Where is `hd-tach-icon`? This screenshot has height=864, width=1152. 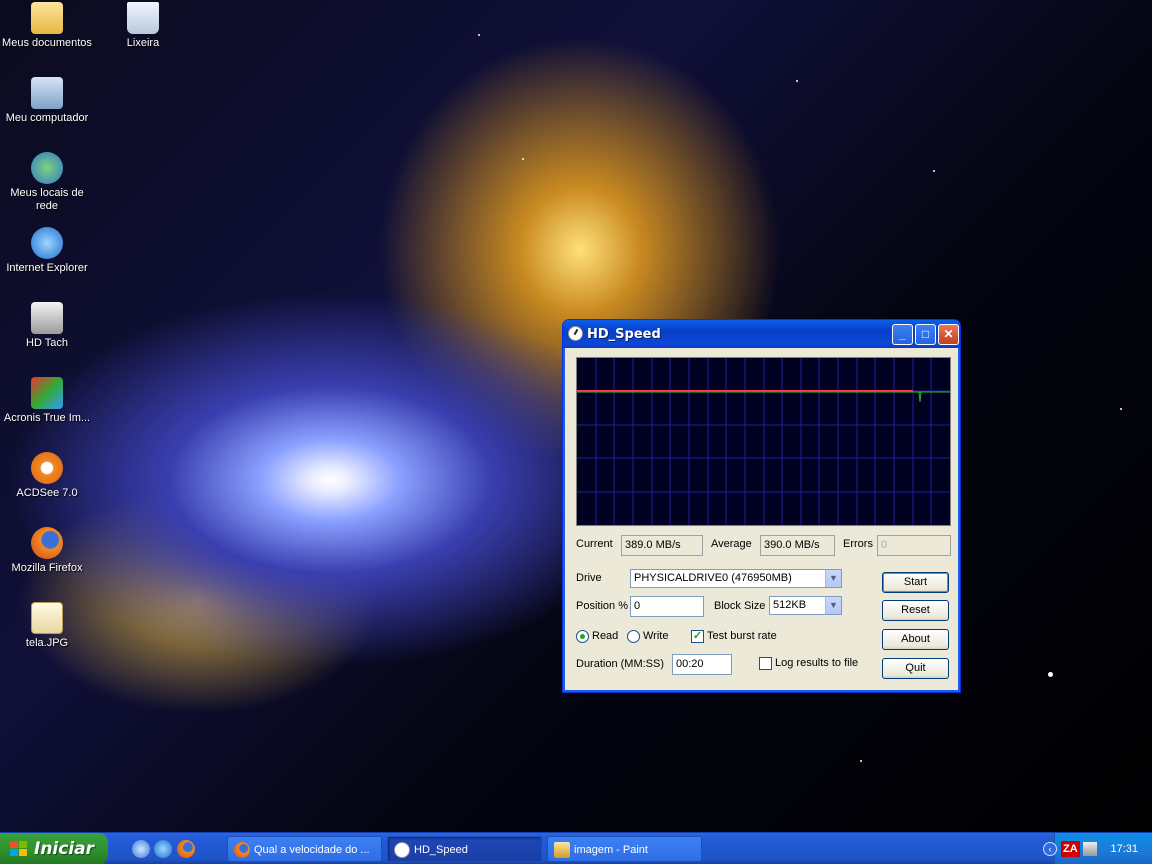 hd-tach-icon is located at coordinates (47, 318).